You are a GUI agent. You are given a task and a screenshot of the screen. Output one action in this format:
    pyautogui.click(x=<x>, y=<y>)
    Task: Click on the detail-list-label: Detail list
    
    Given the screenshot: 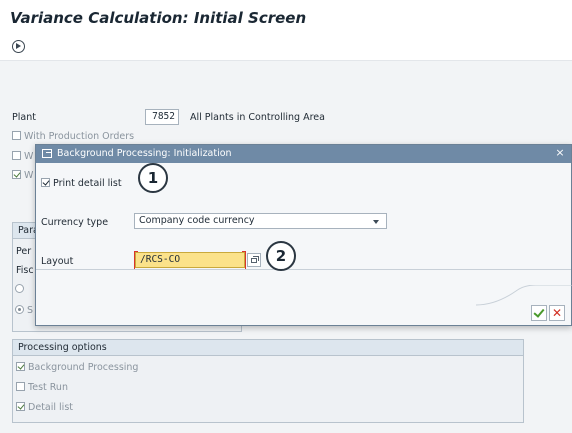 What is the action you would take?
    pyautogui.click(x=50, y=407)
    